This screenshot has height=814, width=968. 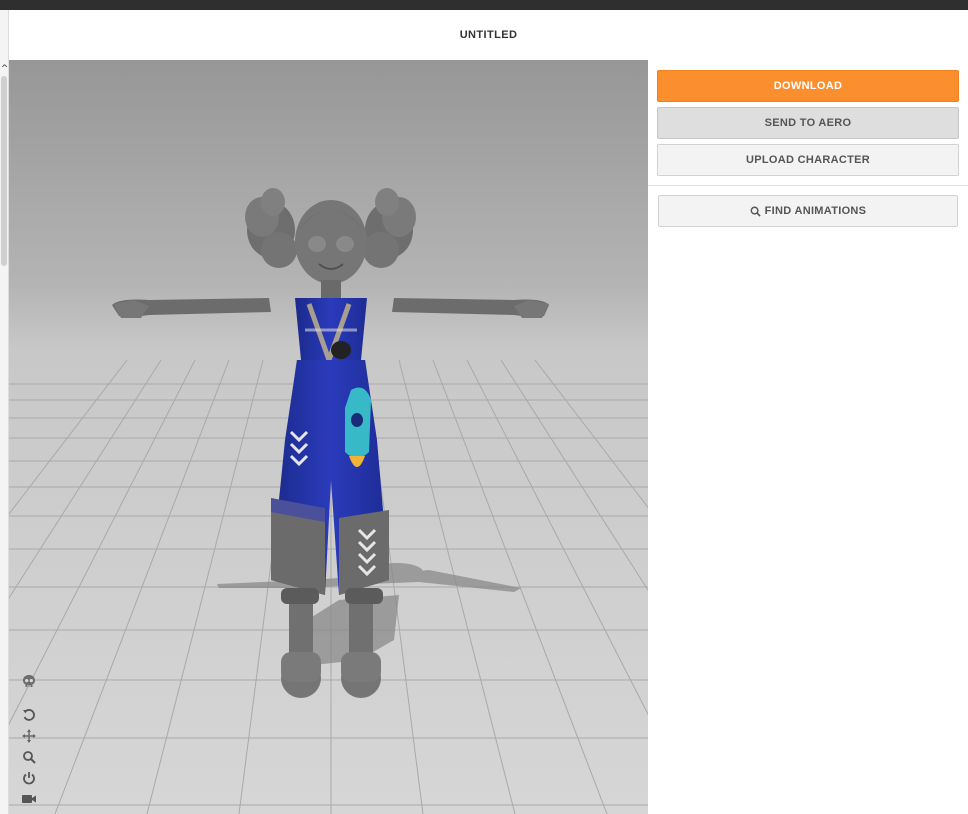 I want to click on find-animations-label: FIND ANIMATIONS, so click(x=815, y=211).